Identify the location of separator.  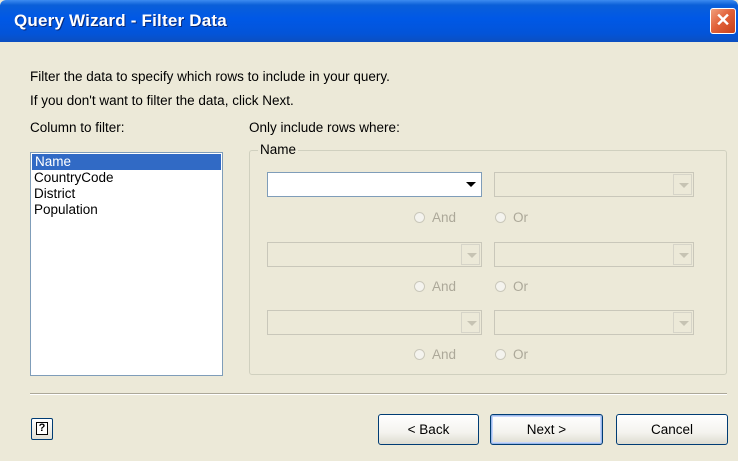
(378, 394).